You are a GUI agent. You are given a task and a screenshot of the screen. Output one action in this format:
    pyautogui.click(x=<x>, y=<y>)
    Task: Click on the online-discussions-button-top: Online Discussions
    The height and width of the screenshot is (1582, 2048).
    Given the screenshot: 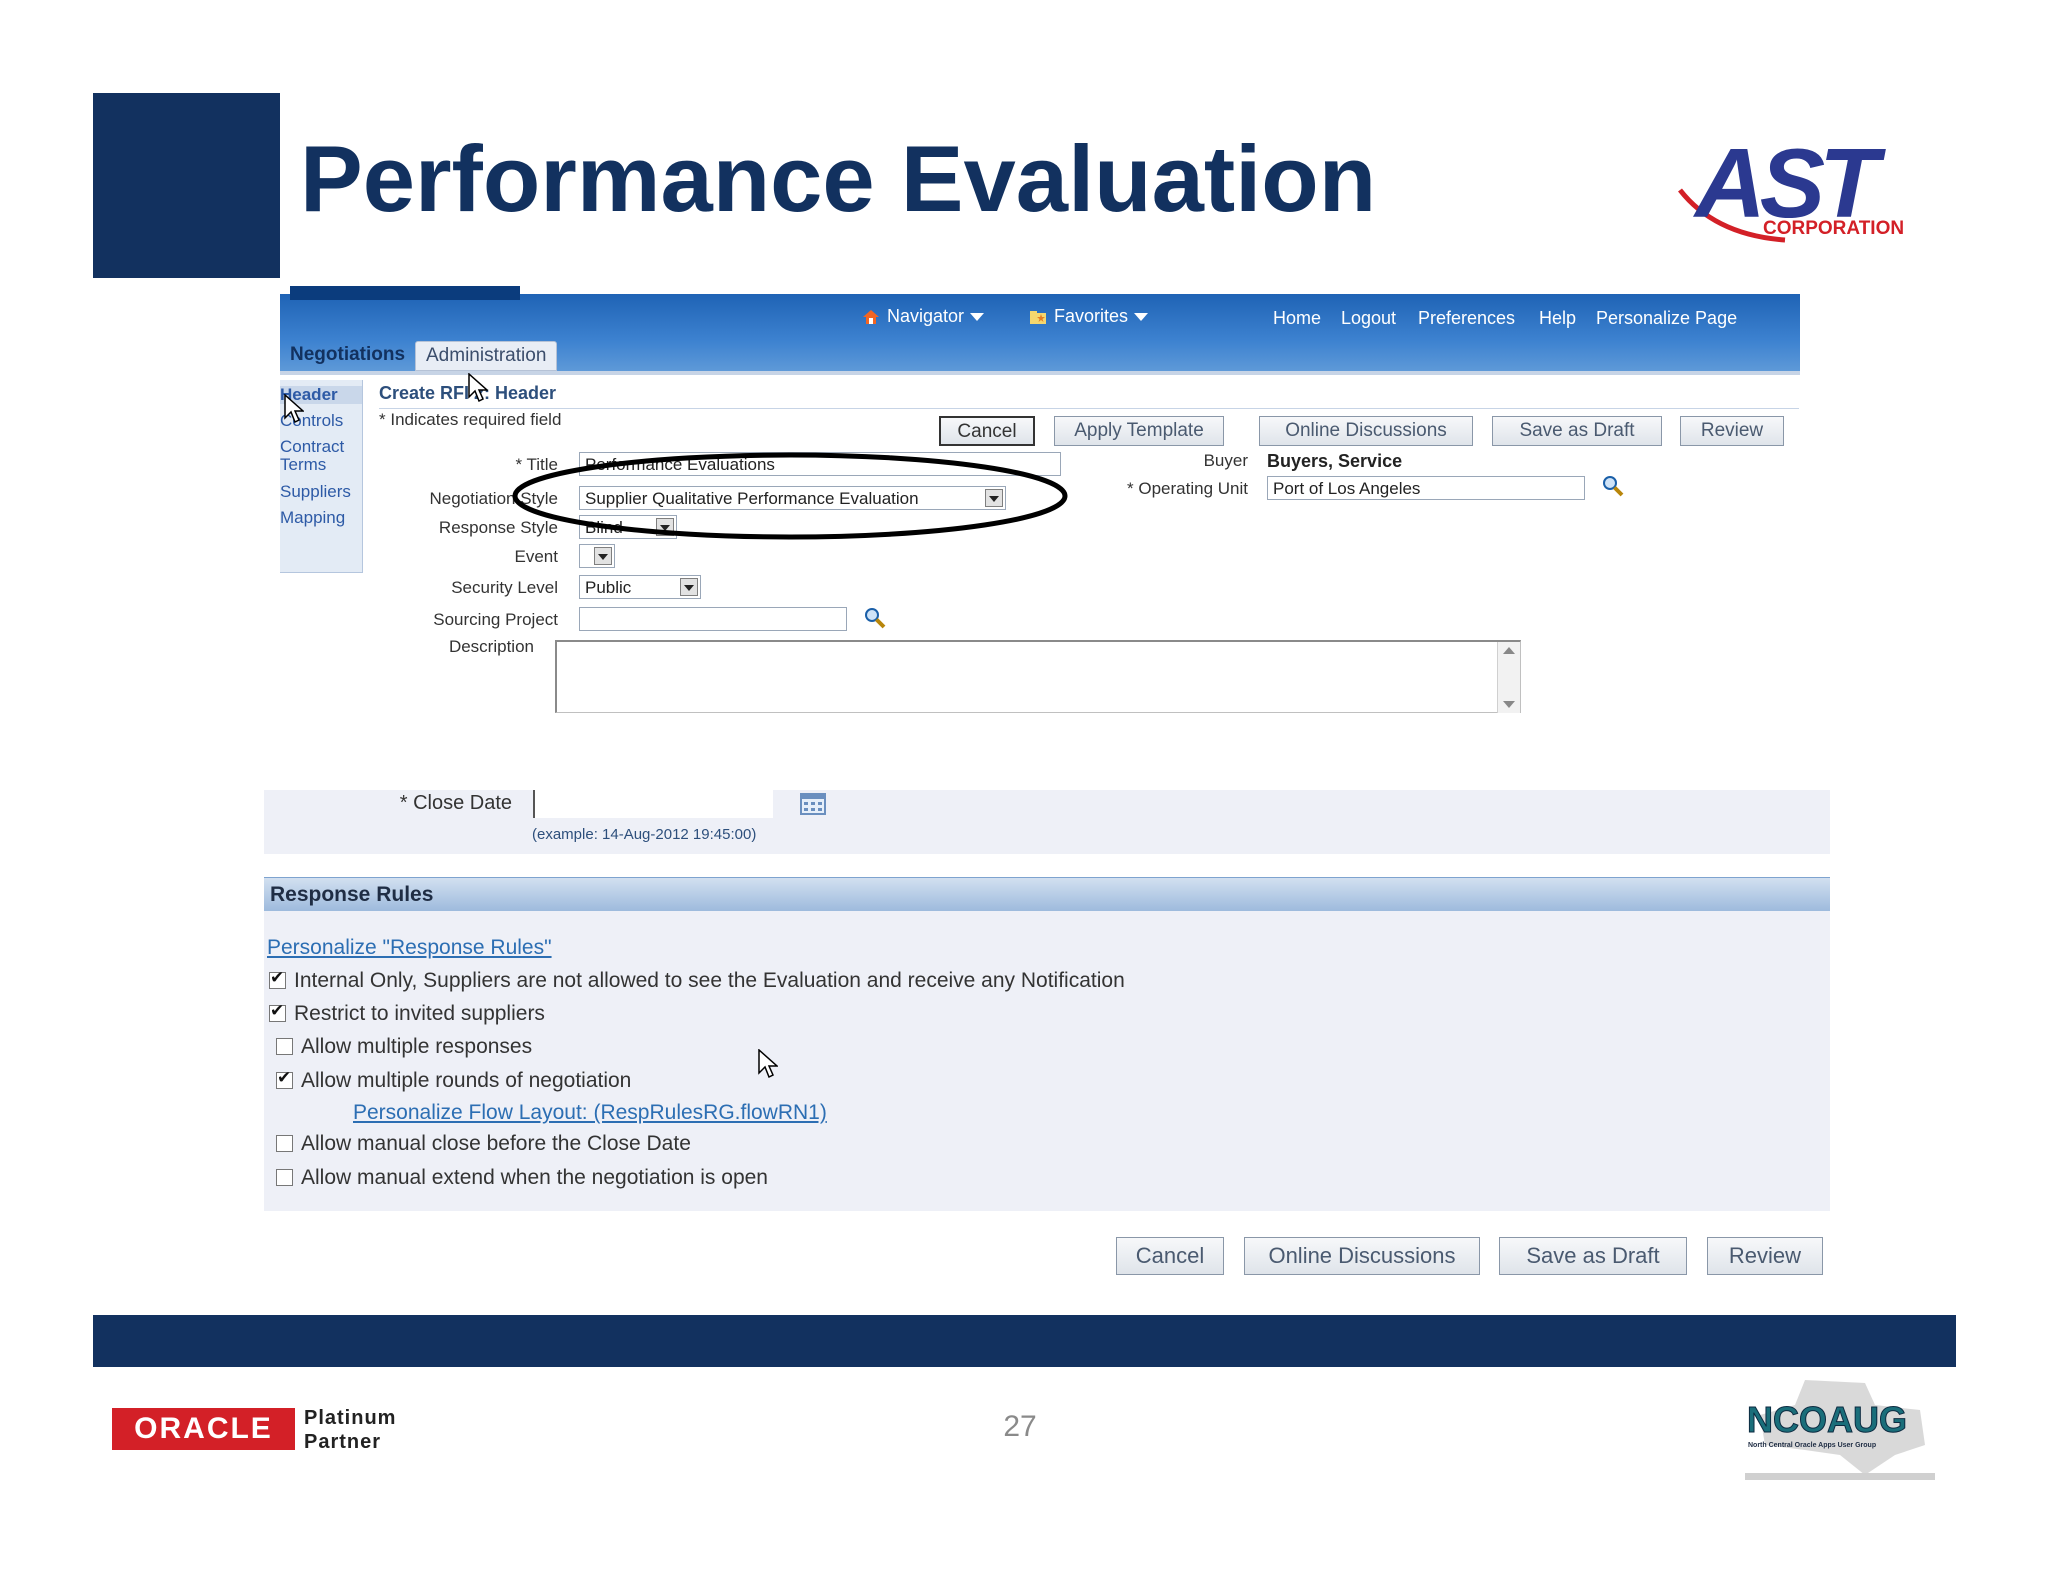 What is the action you would take?
    pyautogui.click(x=1366, y=431)
    